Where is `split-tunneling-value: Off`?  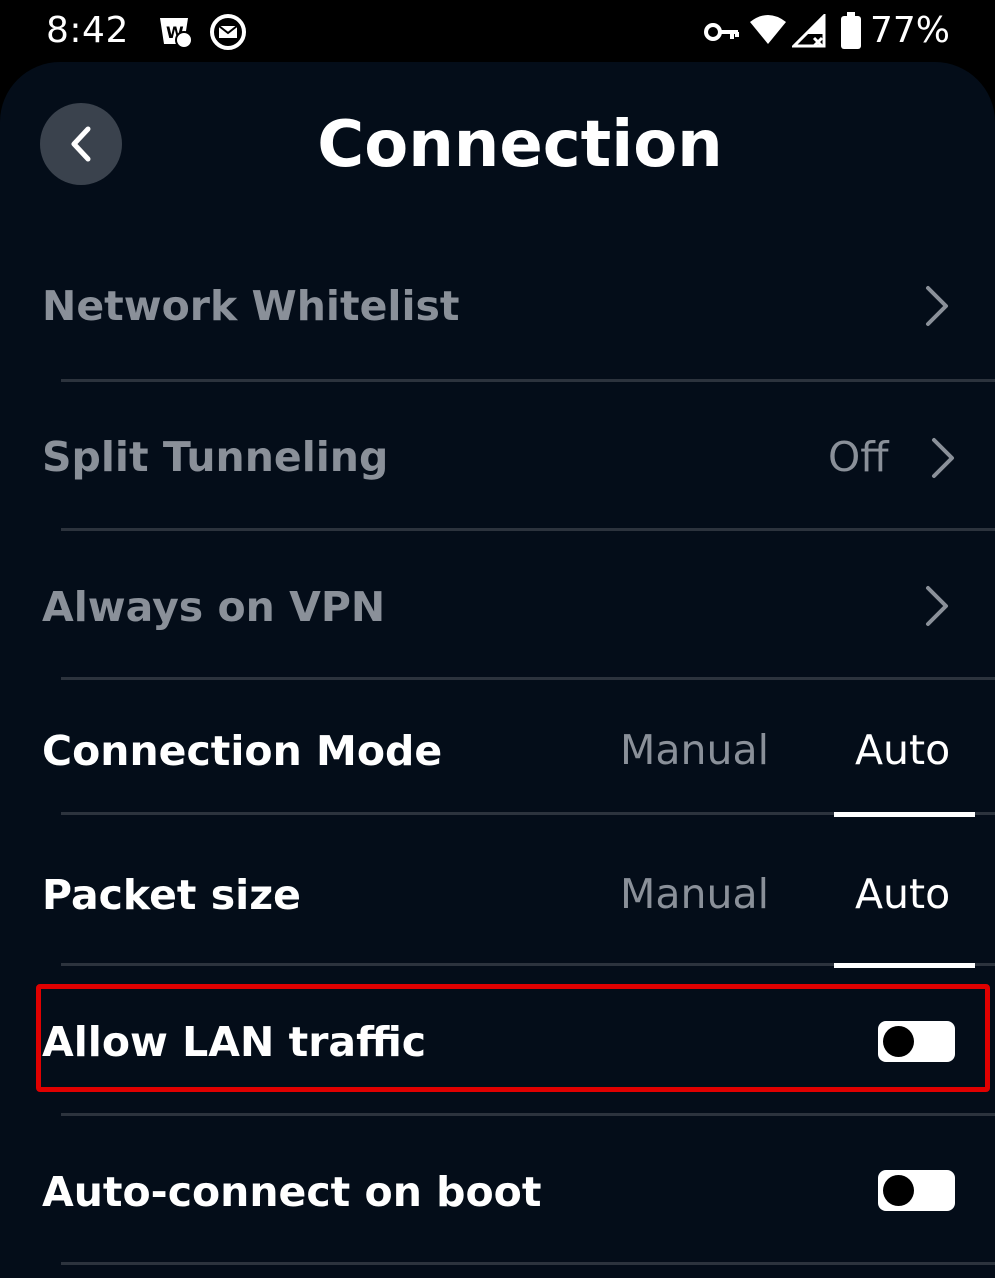 split-tunneling-value: Off is located at coordinates (858, 457).